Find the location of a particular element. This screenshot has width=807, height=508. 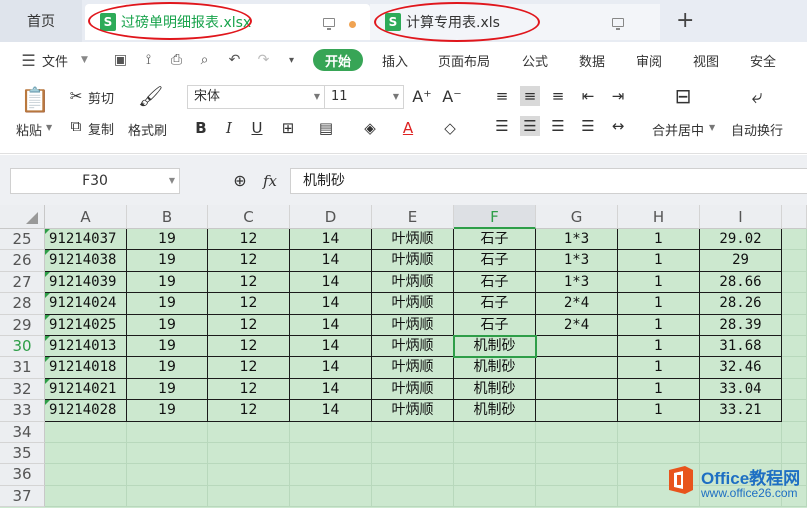

column-header-c: C is located at coordinates (249, 217).